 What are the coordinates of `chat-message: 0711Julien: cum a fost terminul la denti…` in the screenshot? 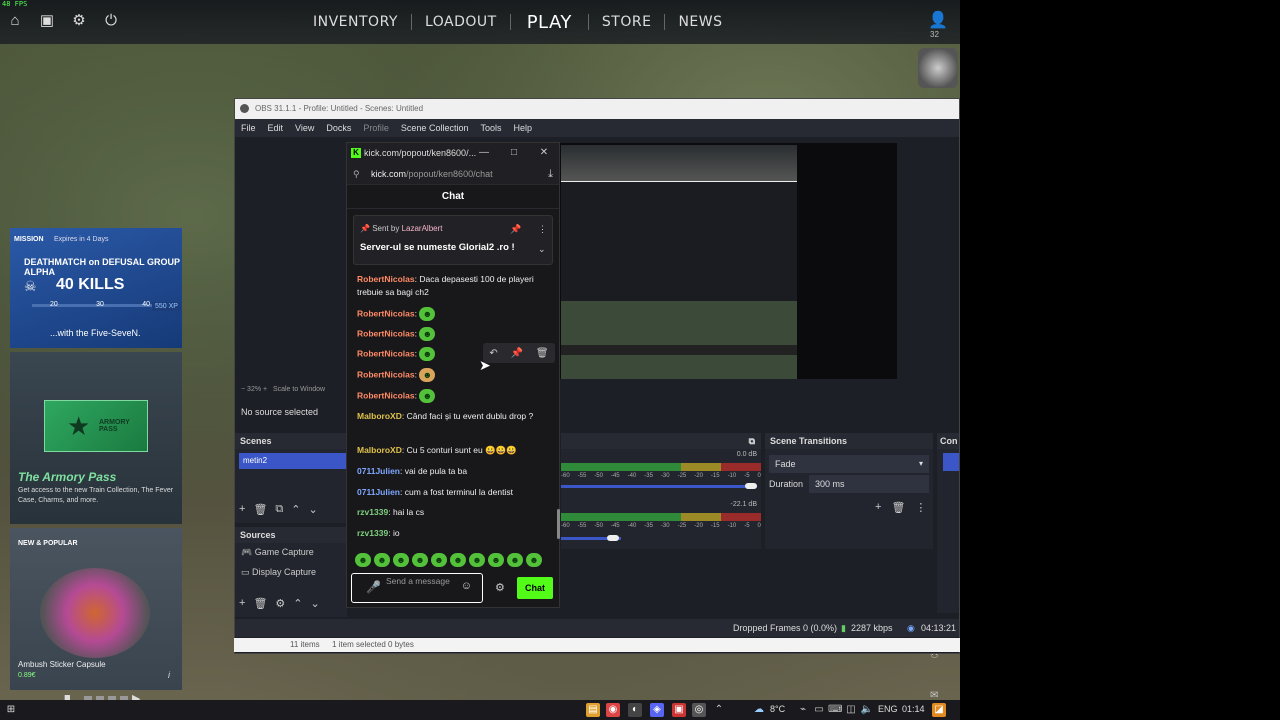 It's located at (455, 492).